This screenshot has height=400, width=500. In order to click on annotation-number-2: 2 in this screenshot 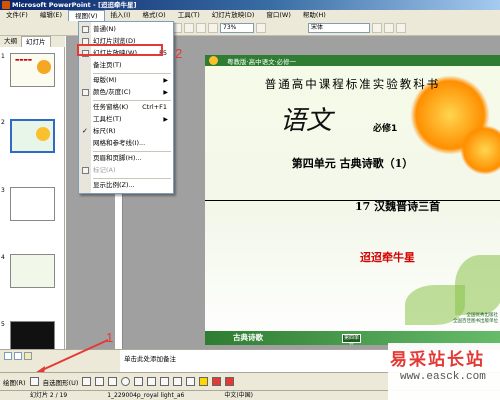, I will do `click(179, 53)`.